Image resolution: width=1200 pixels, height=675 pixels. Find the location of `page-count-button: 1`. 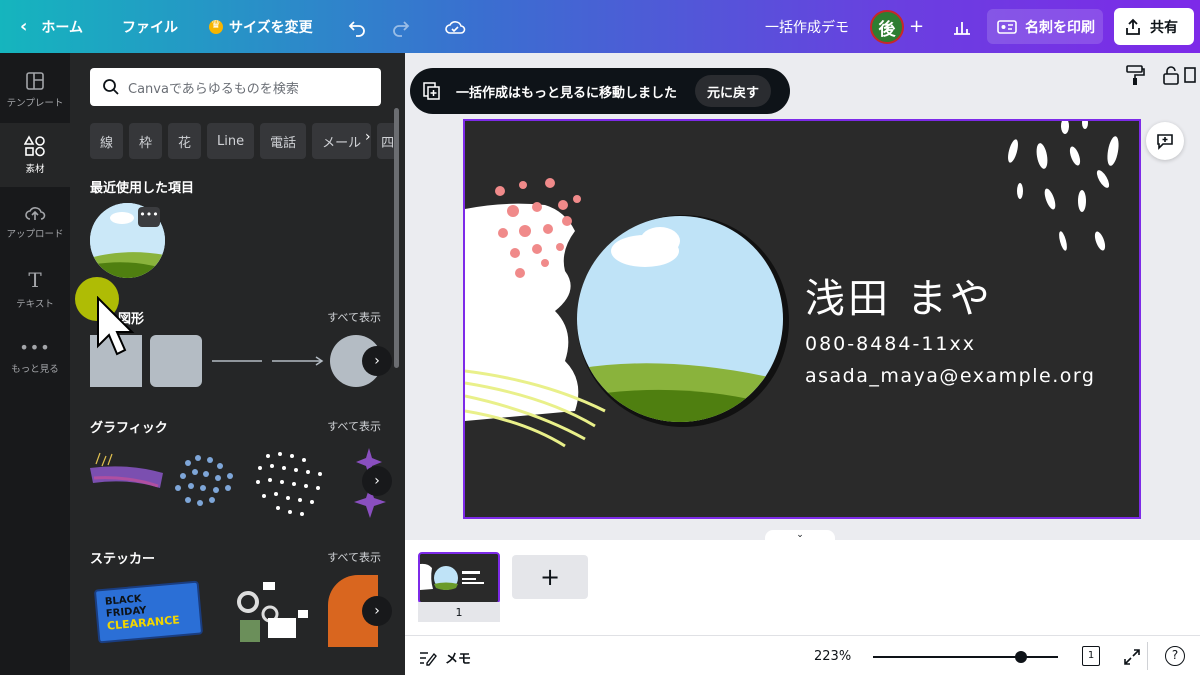

page-count-button: 1 is located at coordinates (1091, 656).